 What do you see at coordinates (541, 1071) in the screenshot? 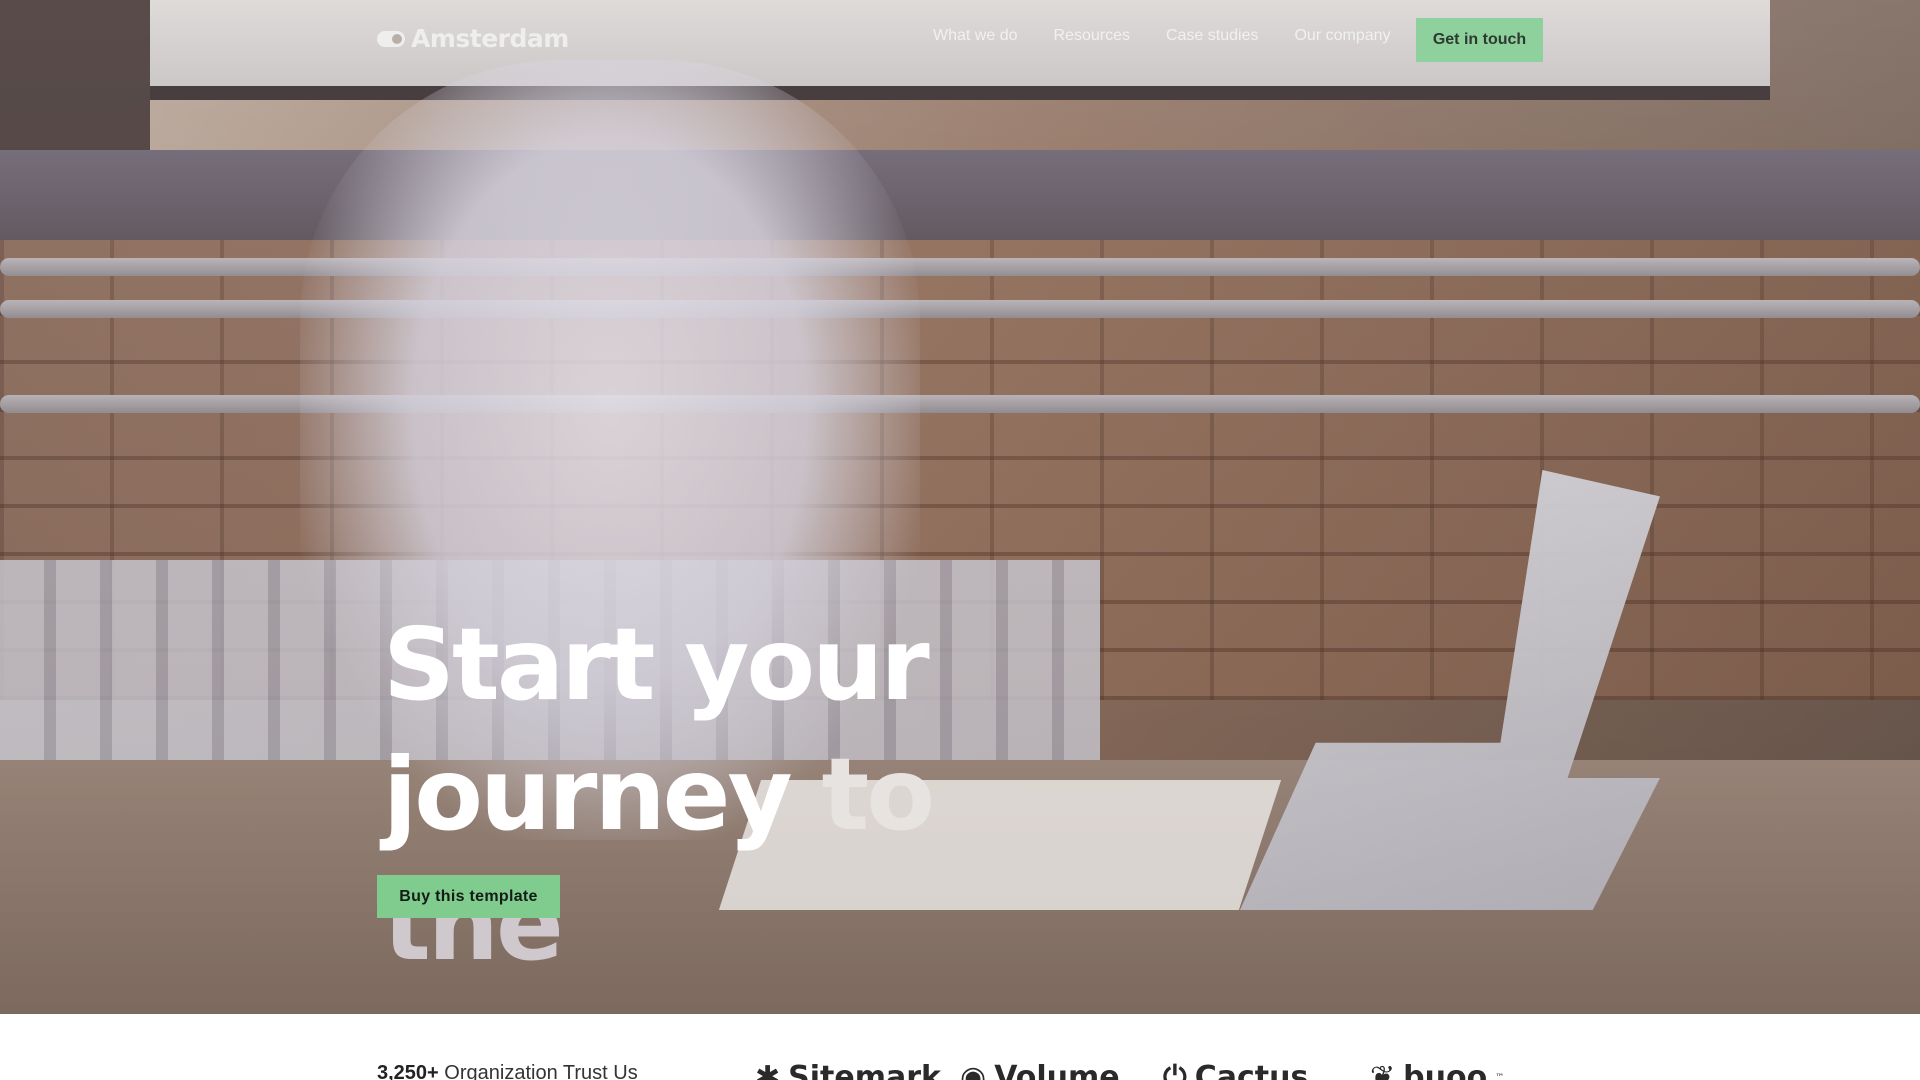
I see `trust-label: Organization Trust Us` at bounding box center [541, 1071].